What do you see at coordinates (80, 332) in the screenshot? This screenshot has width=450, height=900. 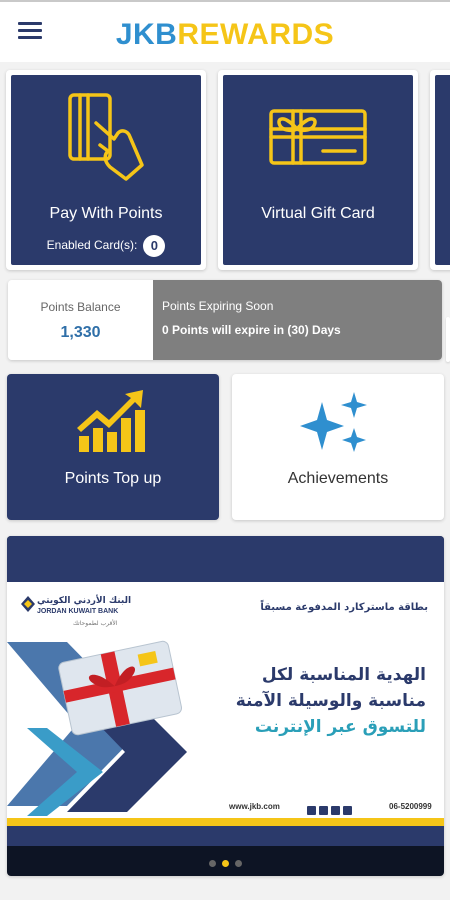 I see `points-balance-value: 1,330` at bounding box center [80, 332].